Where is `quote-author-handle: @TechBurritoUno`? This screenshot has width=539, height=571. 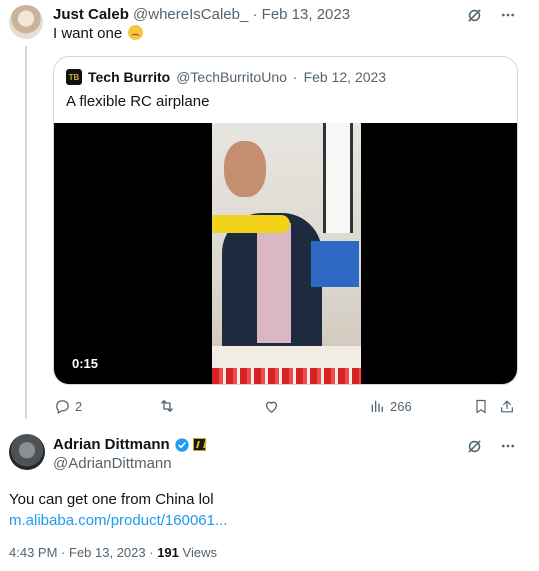
quote-author-handle: @TechBurritoUno is located at coordinates (231, 77).